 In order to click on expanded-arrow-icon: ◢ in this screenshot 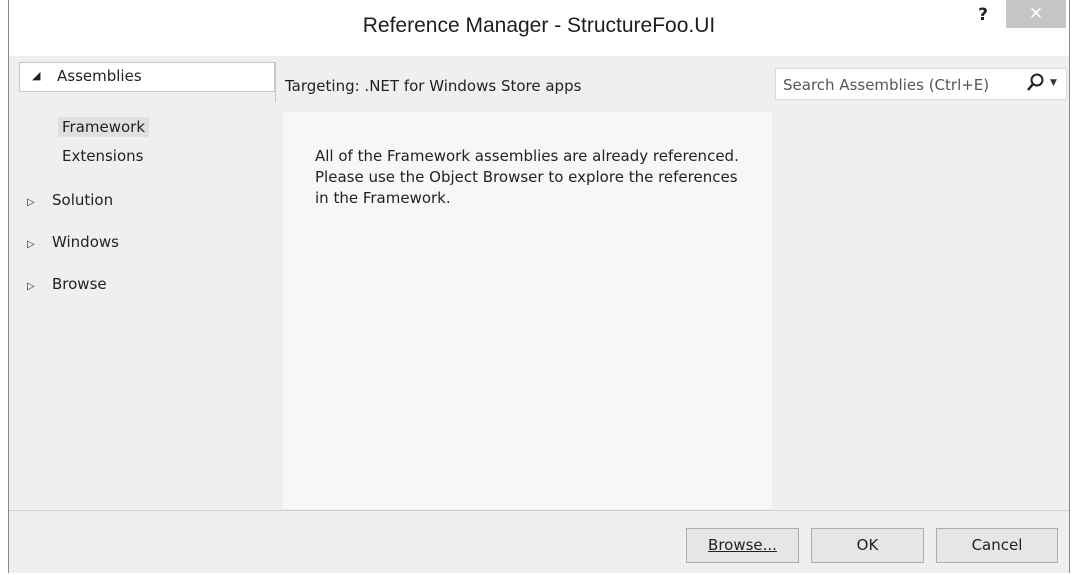, I will do `click(36, 75)`.